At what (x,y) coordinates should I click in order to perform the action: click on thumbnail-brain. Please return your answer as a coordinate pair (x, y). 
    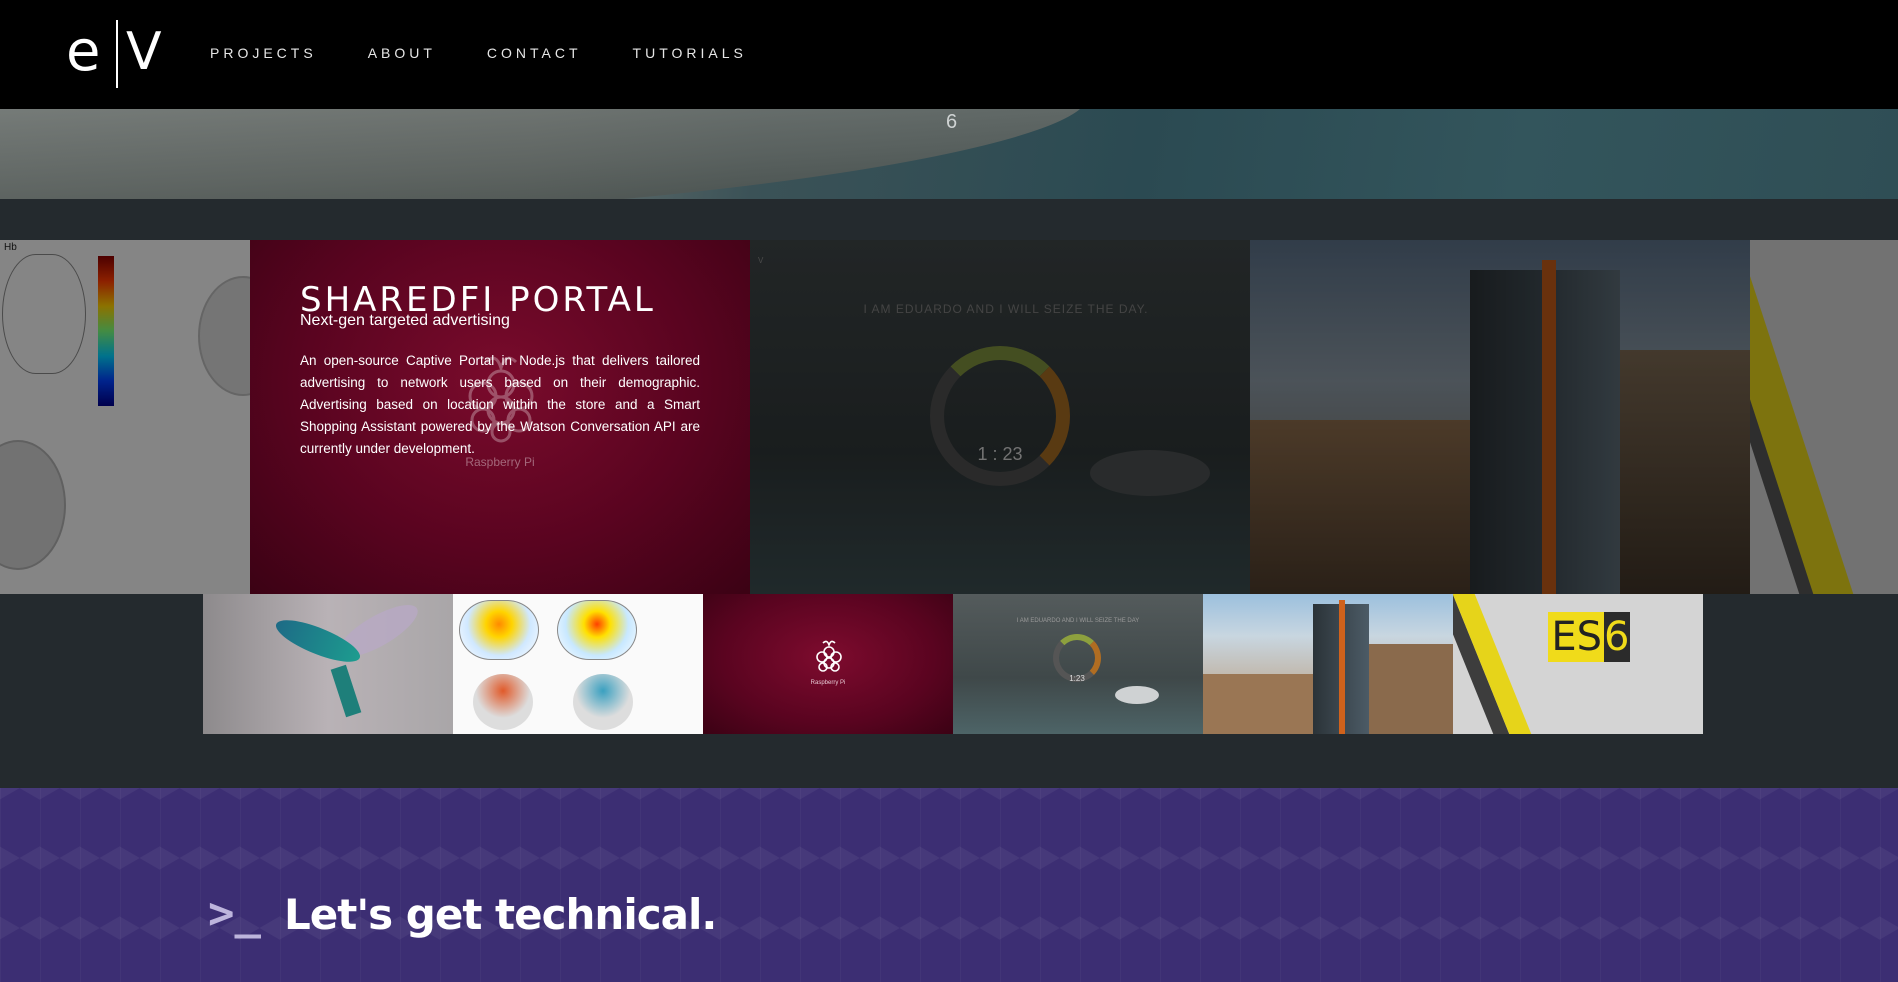
    Looking at the image, I should click on (578, 664).